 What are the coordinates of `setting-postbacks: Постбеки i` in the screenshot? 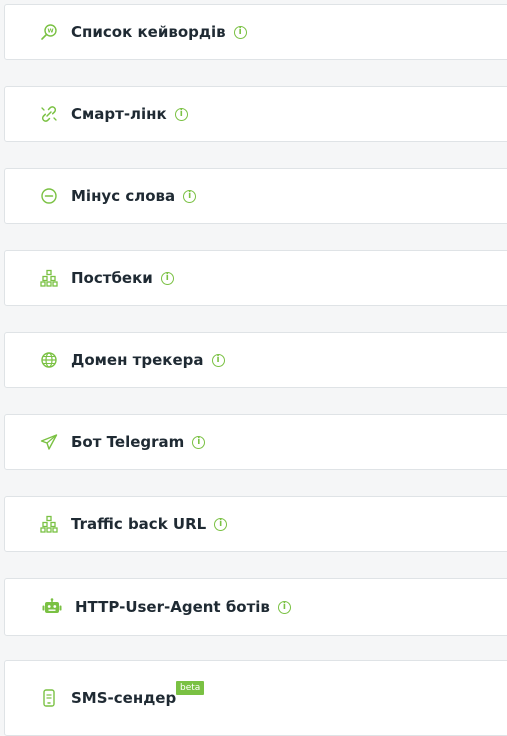 It's located at (255, 278).